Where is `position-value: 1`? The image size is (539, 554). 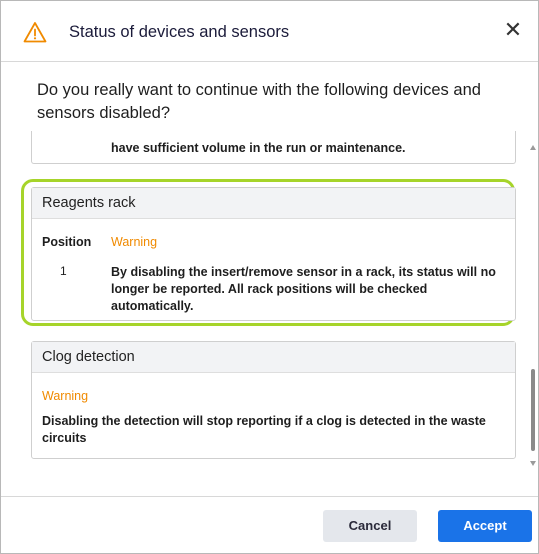 position-value: 1 is located at coordinates (63, 271).